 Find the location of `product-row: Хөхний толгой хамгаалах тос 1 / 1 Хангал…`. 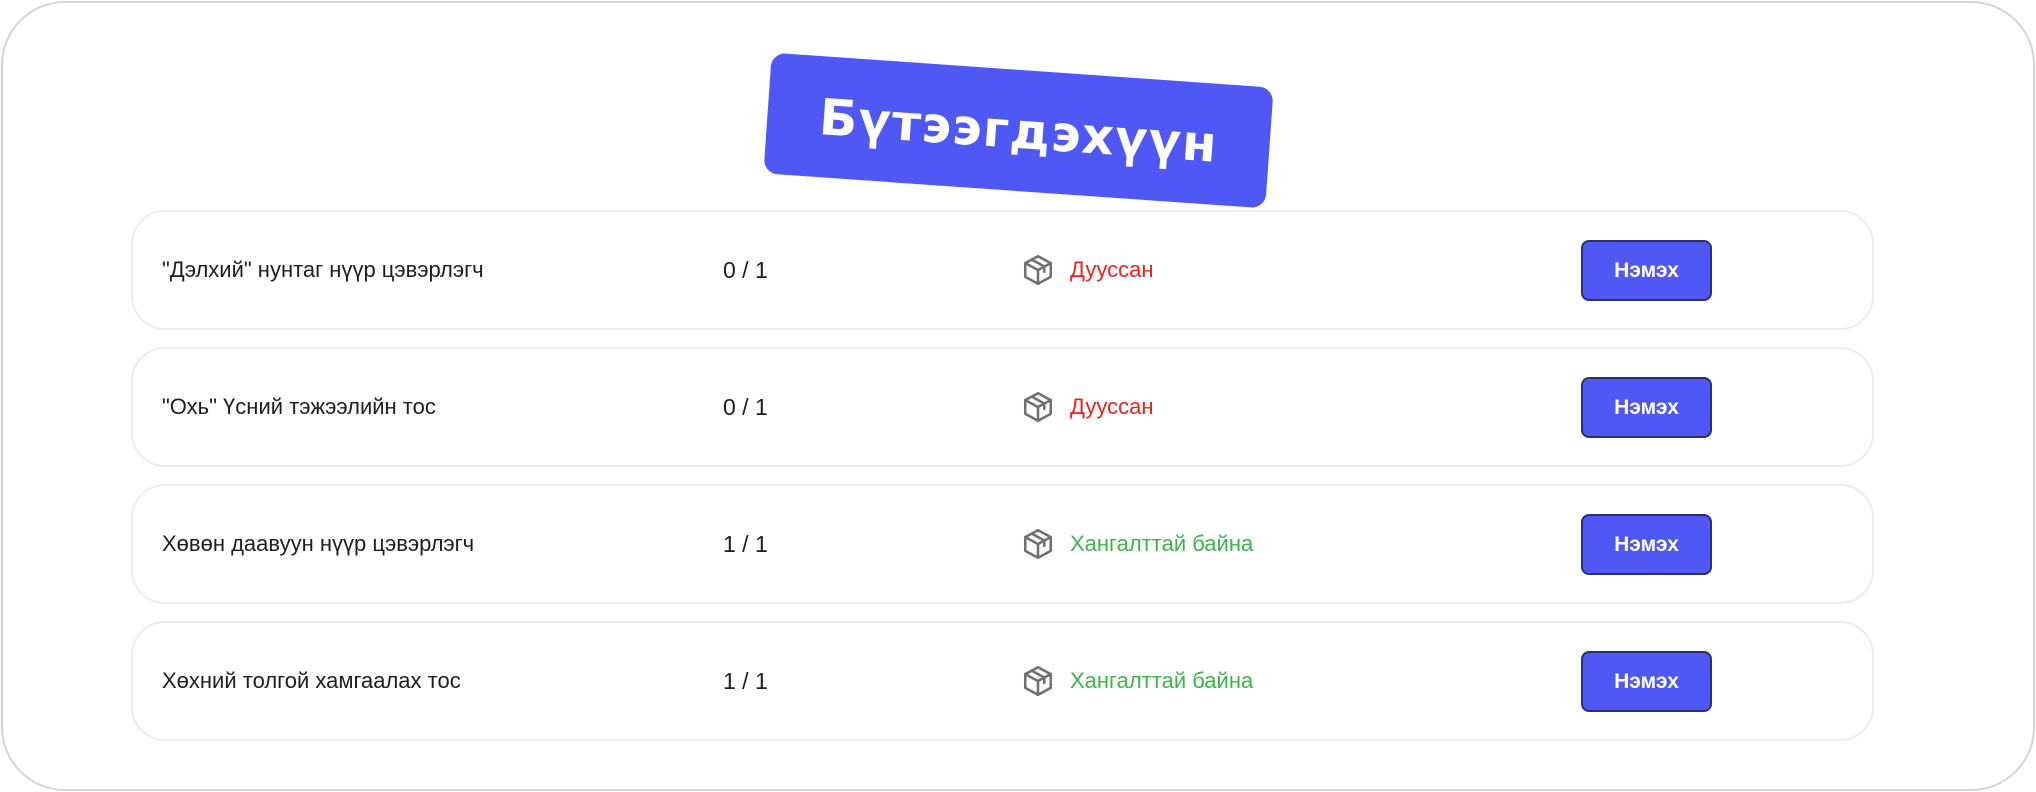

product-row: Хөхний толгой хамгаалах тос 1 / 1 Хангал… is located at coordinates (1002, 681).